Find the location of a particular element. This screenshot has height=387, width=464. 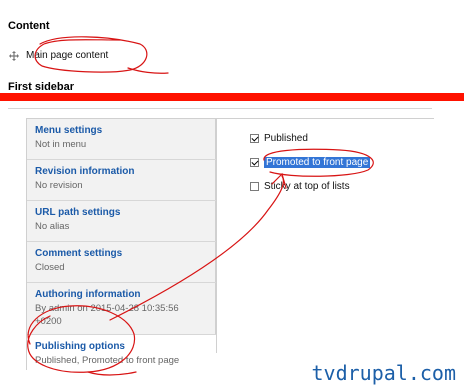

vtab-summary: No alias is located at coordinates (52, 226).